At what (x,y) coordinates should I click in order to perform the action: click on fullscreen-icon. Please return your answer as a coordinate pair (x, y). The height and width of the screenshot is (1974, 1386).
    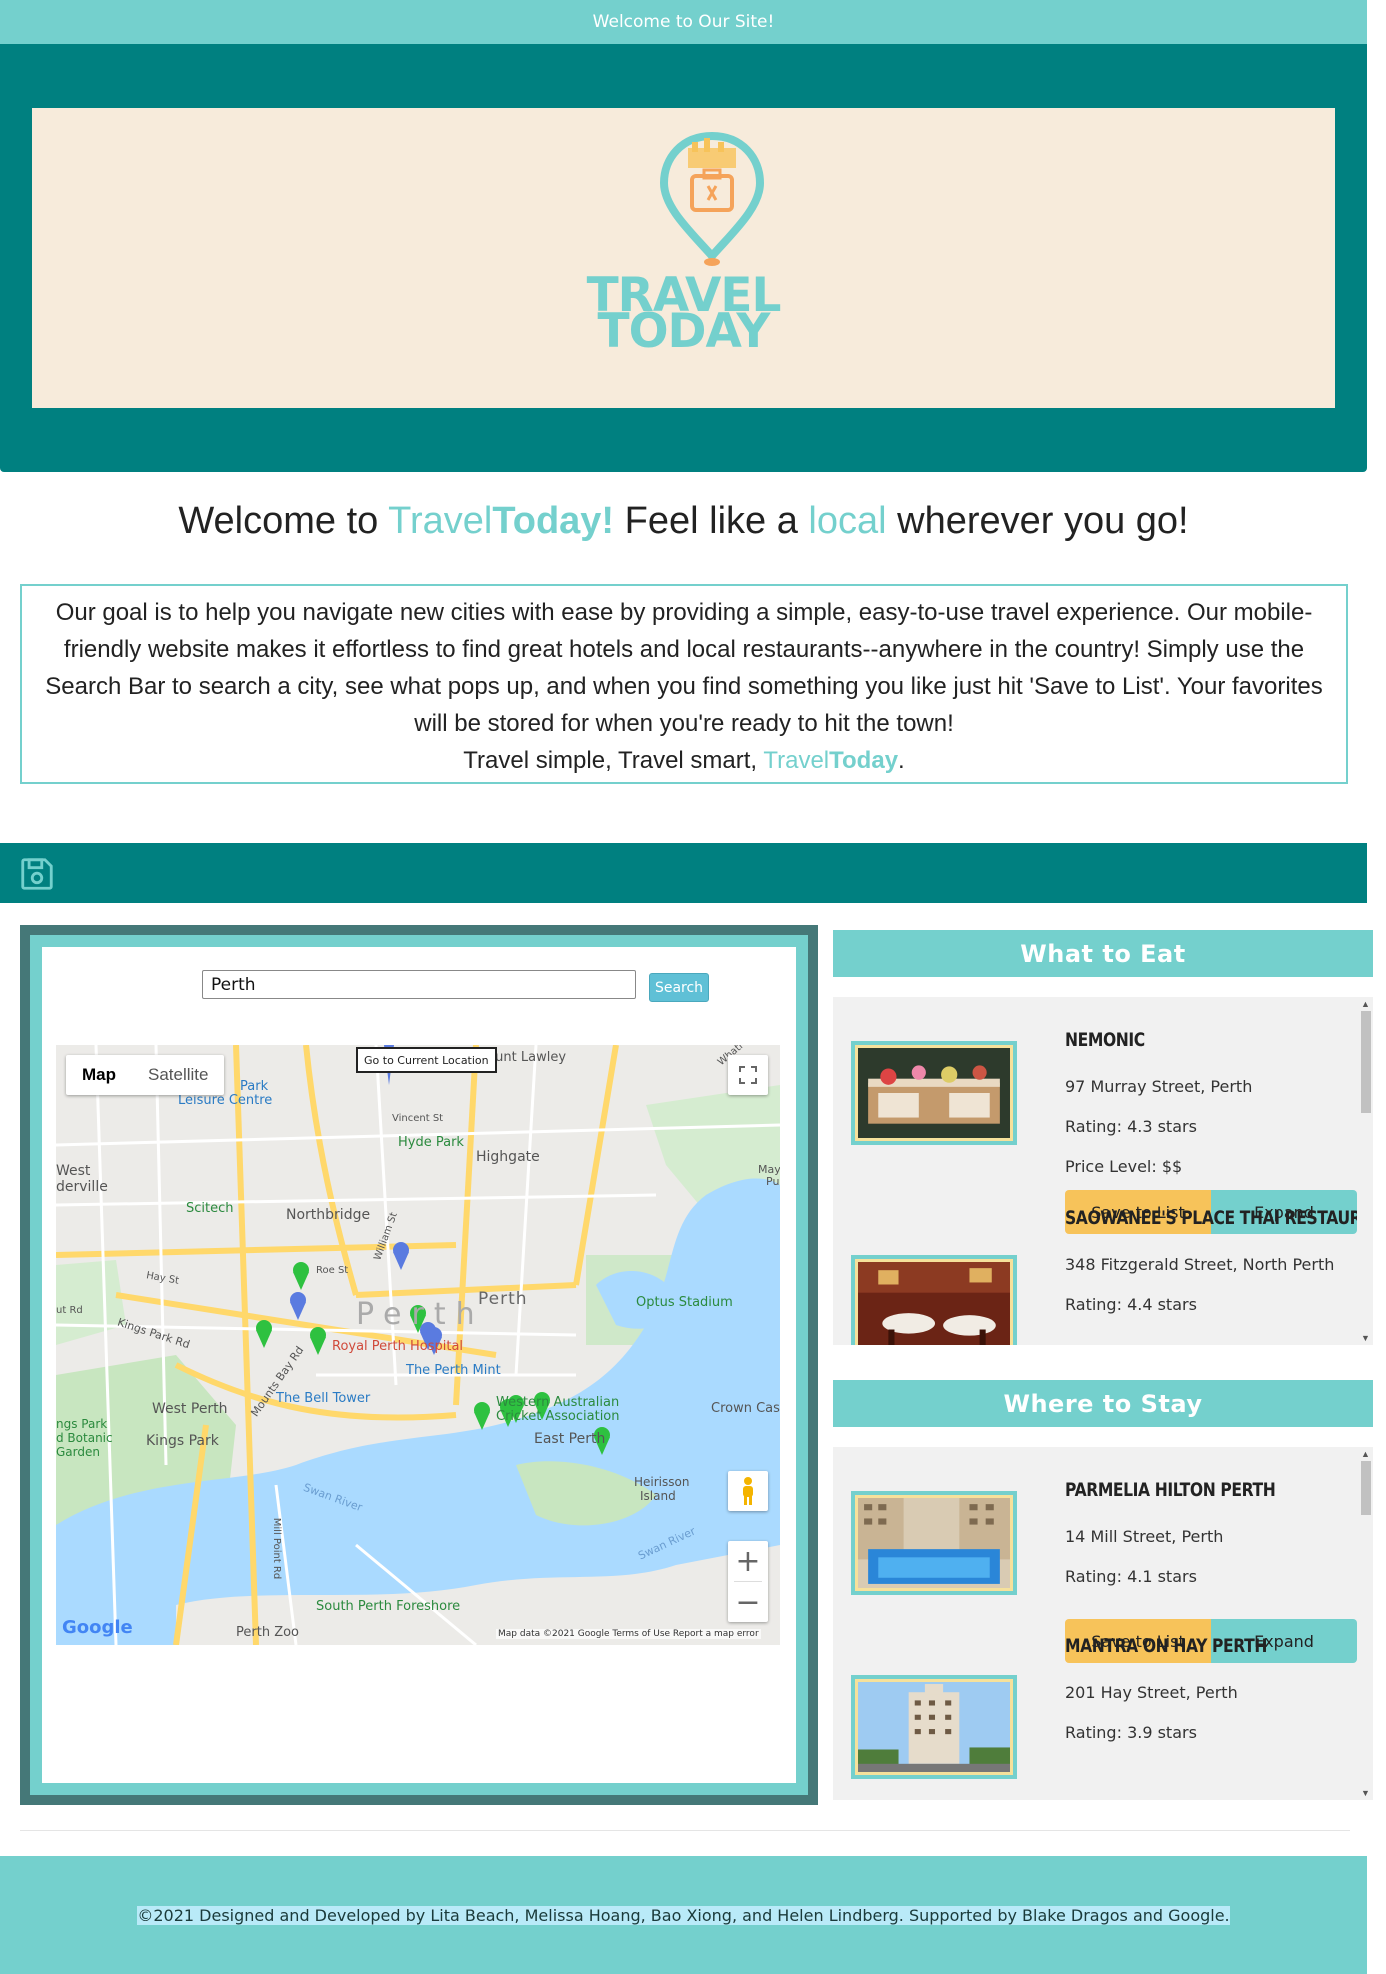
    Looking at the image, I should click on (748, 1075).